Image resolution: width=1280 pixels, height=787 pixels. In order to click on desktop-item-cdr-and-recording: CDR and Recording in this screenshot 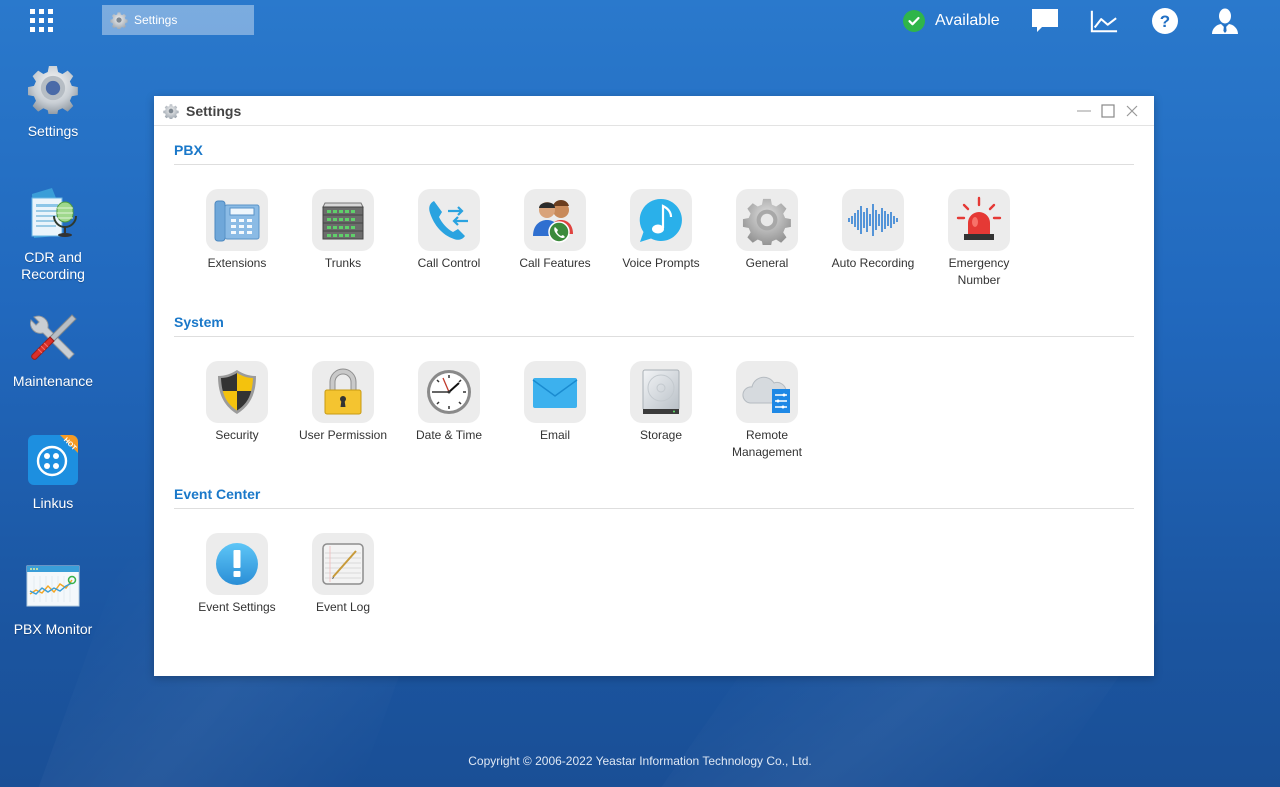, I will do `click(53, 234)`.